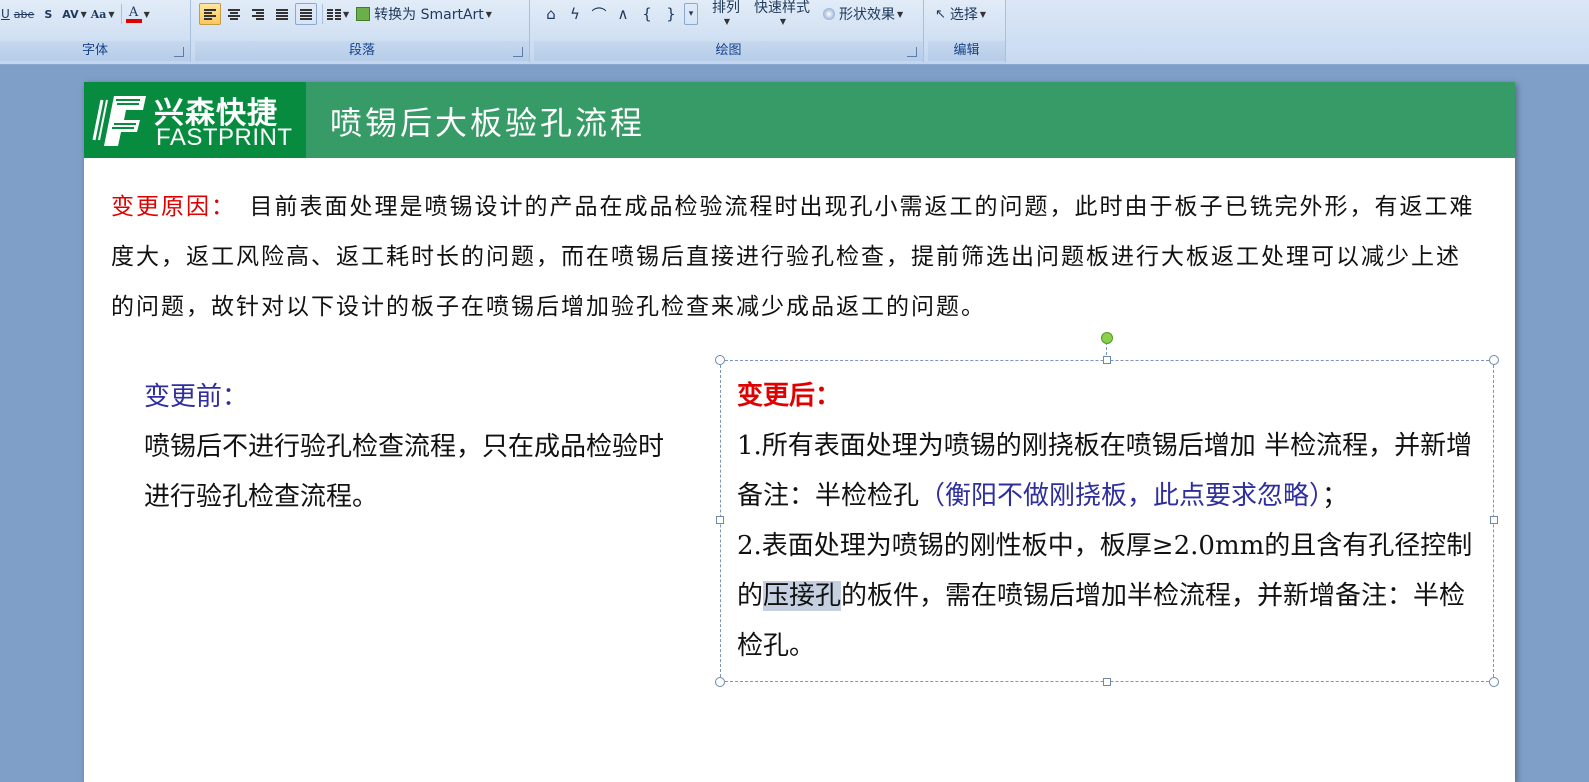  What do you see at coordinates (1494, 360) in the screenshot?
I see `resize-handle-top-right` at bounding box center [1494, 360].